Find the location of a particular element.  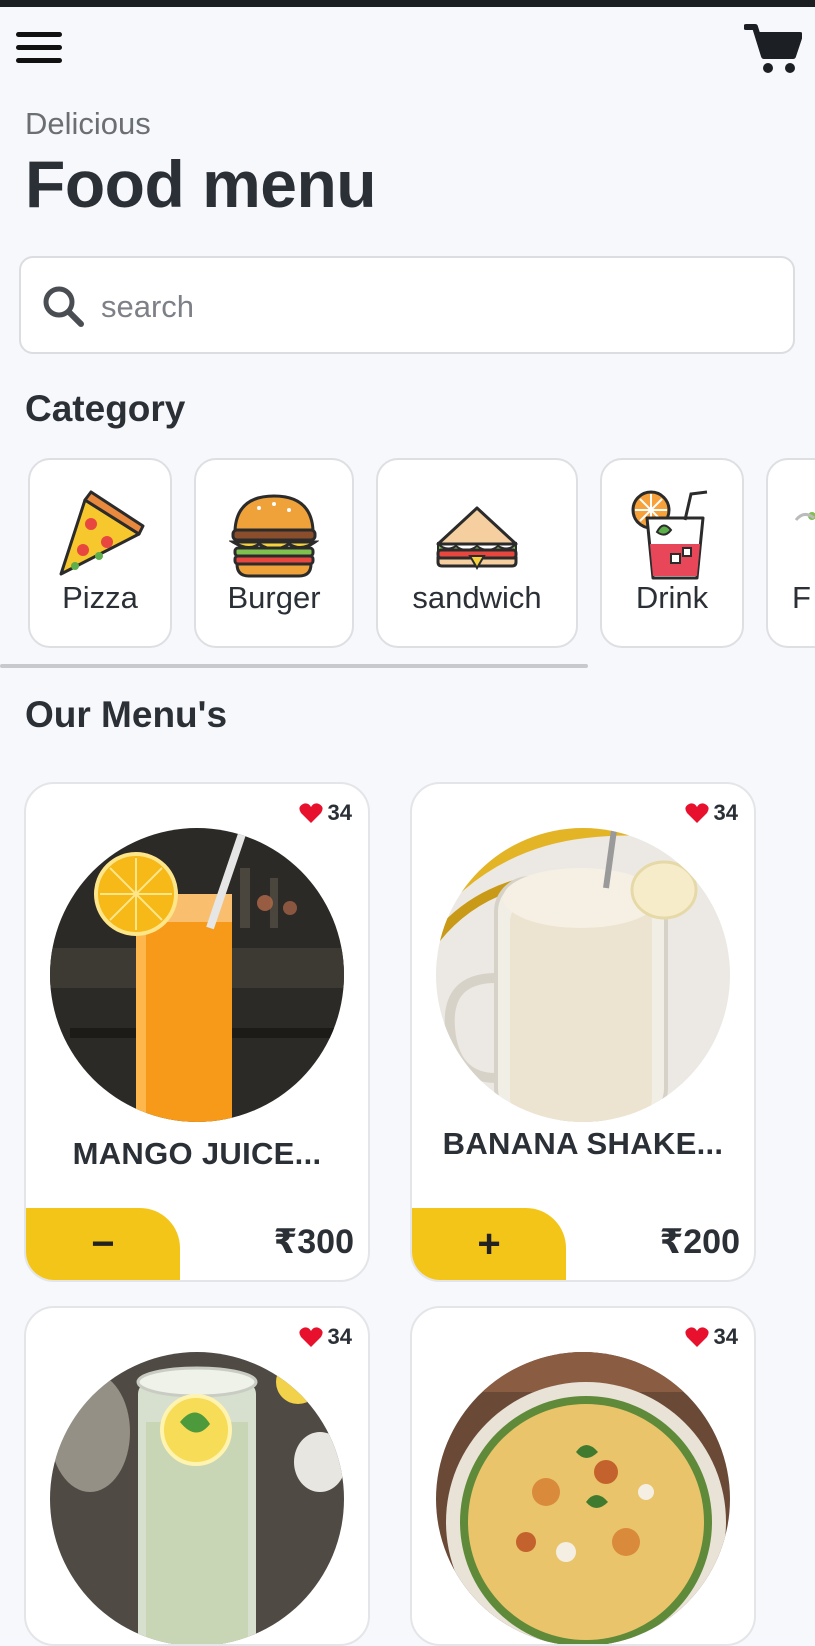

search-icon is located at coordinates (63, 306).